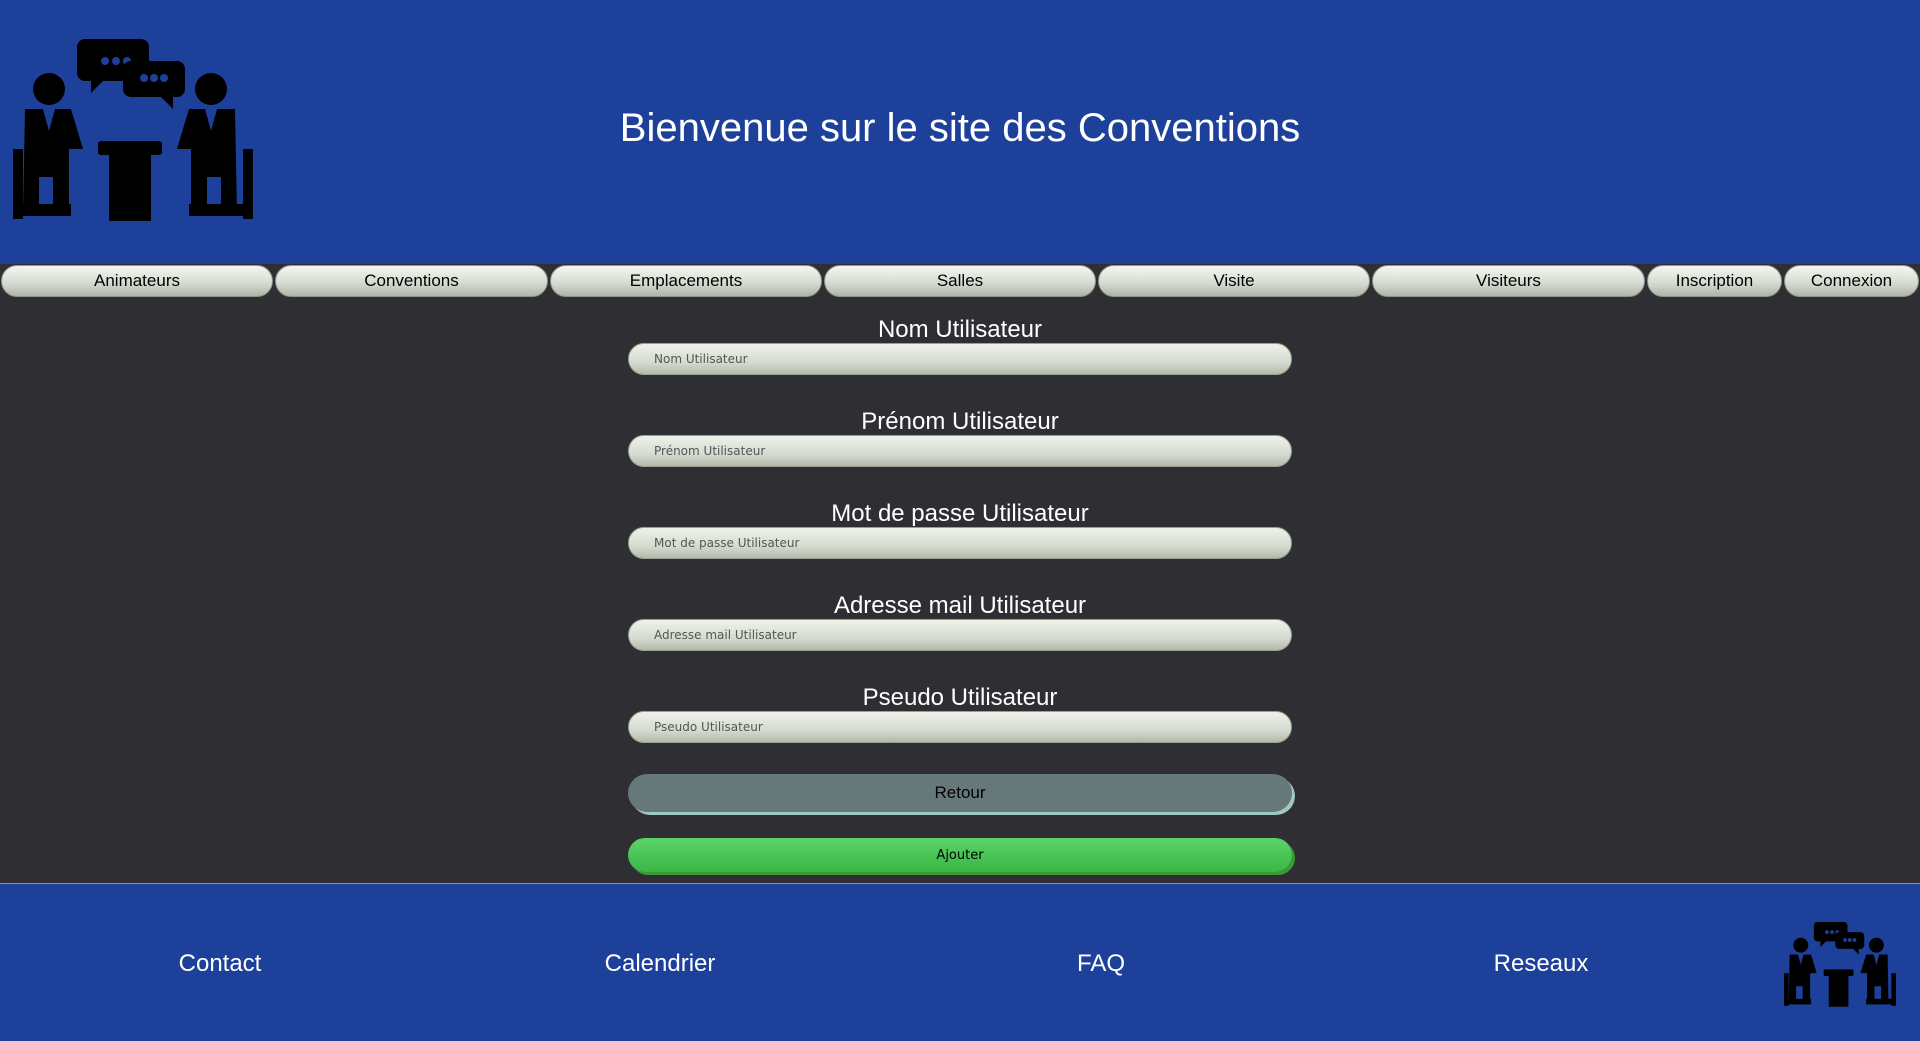 The image size is (1920, 1041). Describe the element at coordinates (960, 513) in the screenshot. I see `password-label: Mot de passe Utilisateur` at that location.